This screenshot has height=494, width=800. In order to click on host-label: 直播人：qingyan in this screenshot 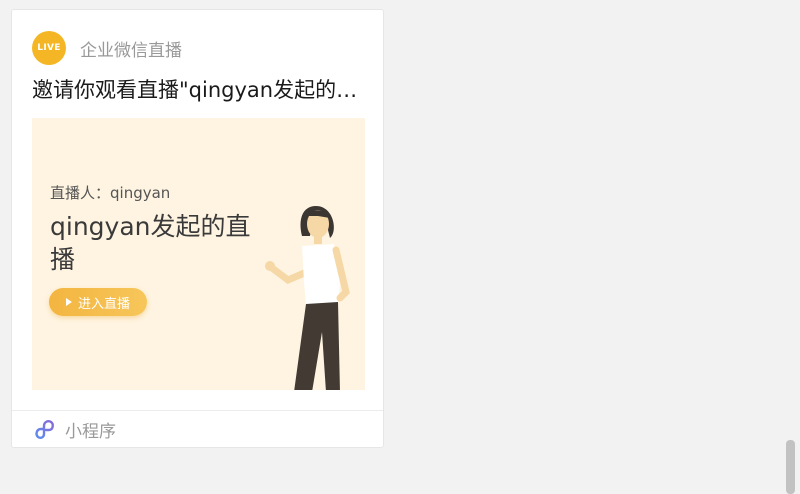, I will do `click(110, 193)`.